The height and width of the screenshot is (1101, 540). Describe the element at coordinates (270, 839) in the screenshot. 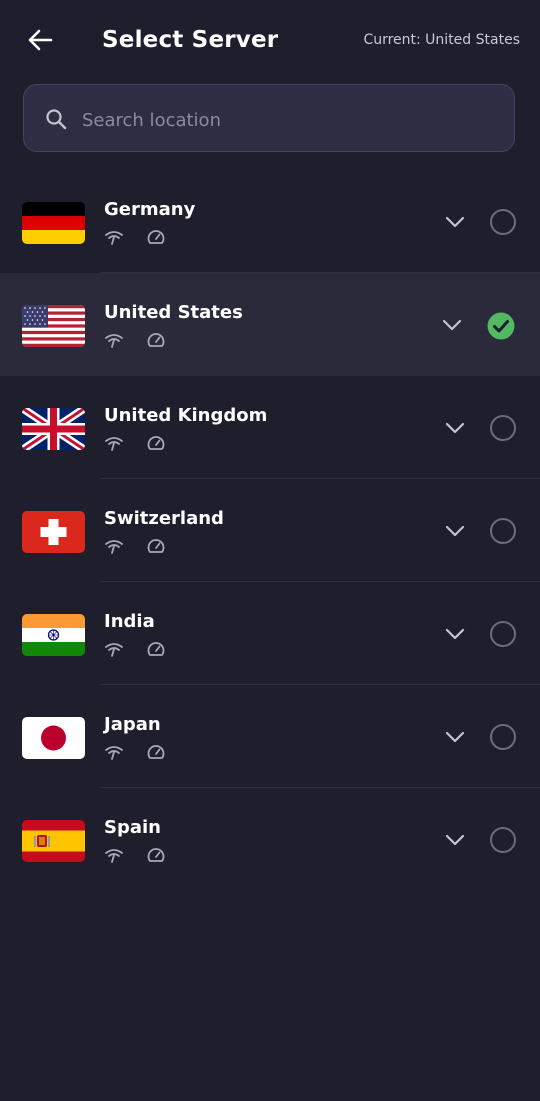

I see `server-row-spain: Spain` at that location.